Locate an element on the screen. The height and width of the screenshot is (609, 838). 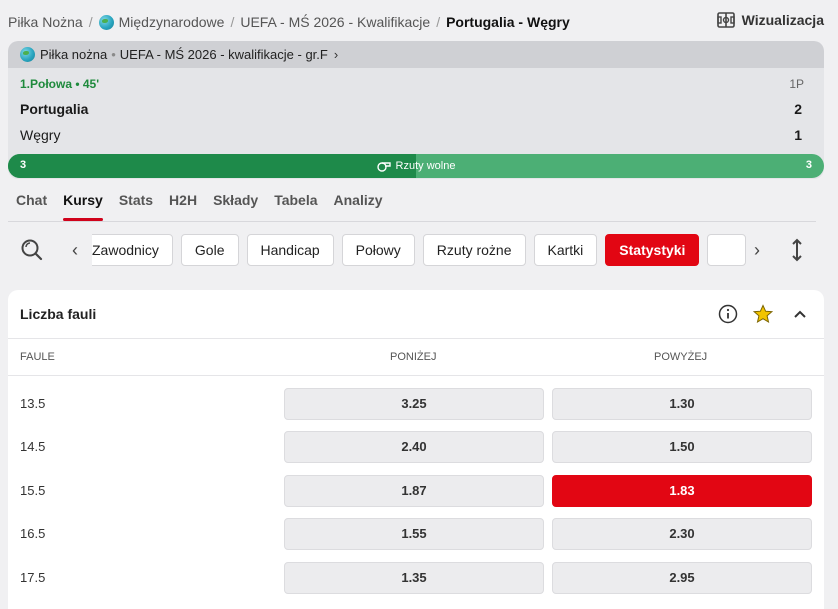
column-over: POWYŻEJ is located at coordinates (681, 357).